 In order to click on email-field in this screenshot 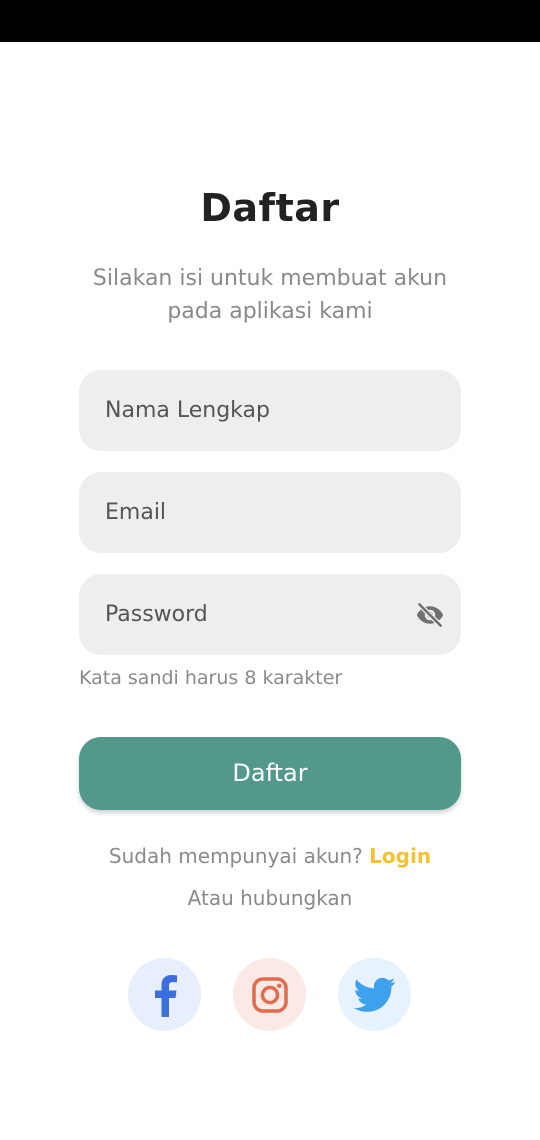, I will do `click(270, 512)`.